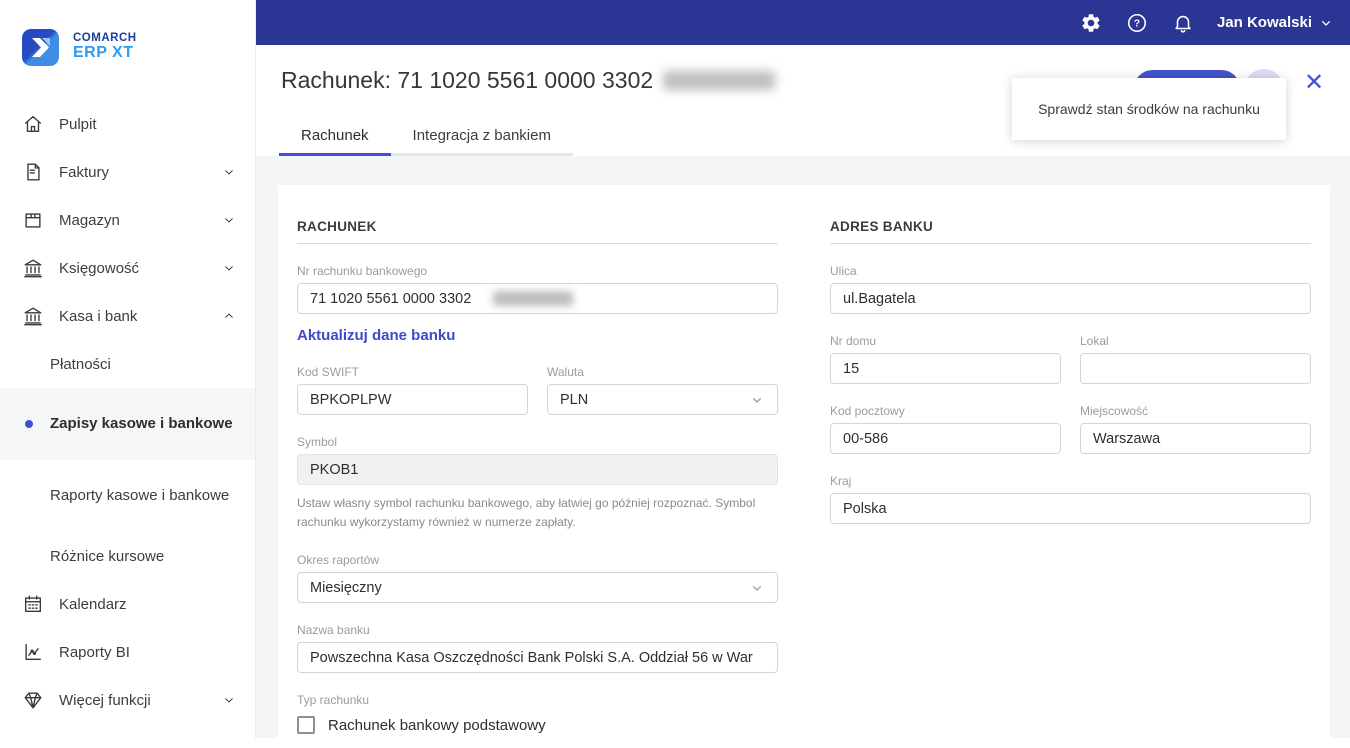 This screenshot has height=748, width=1350. What do you see at coordinates (1195, 341) in the screenshot?
I see `field-label: Lokal` at bounding box center [1195, 341].